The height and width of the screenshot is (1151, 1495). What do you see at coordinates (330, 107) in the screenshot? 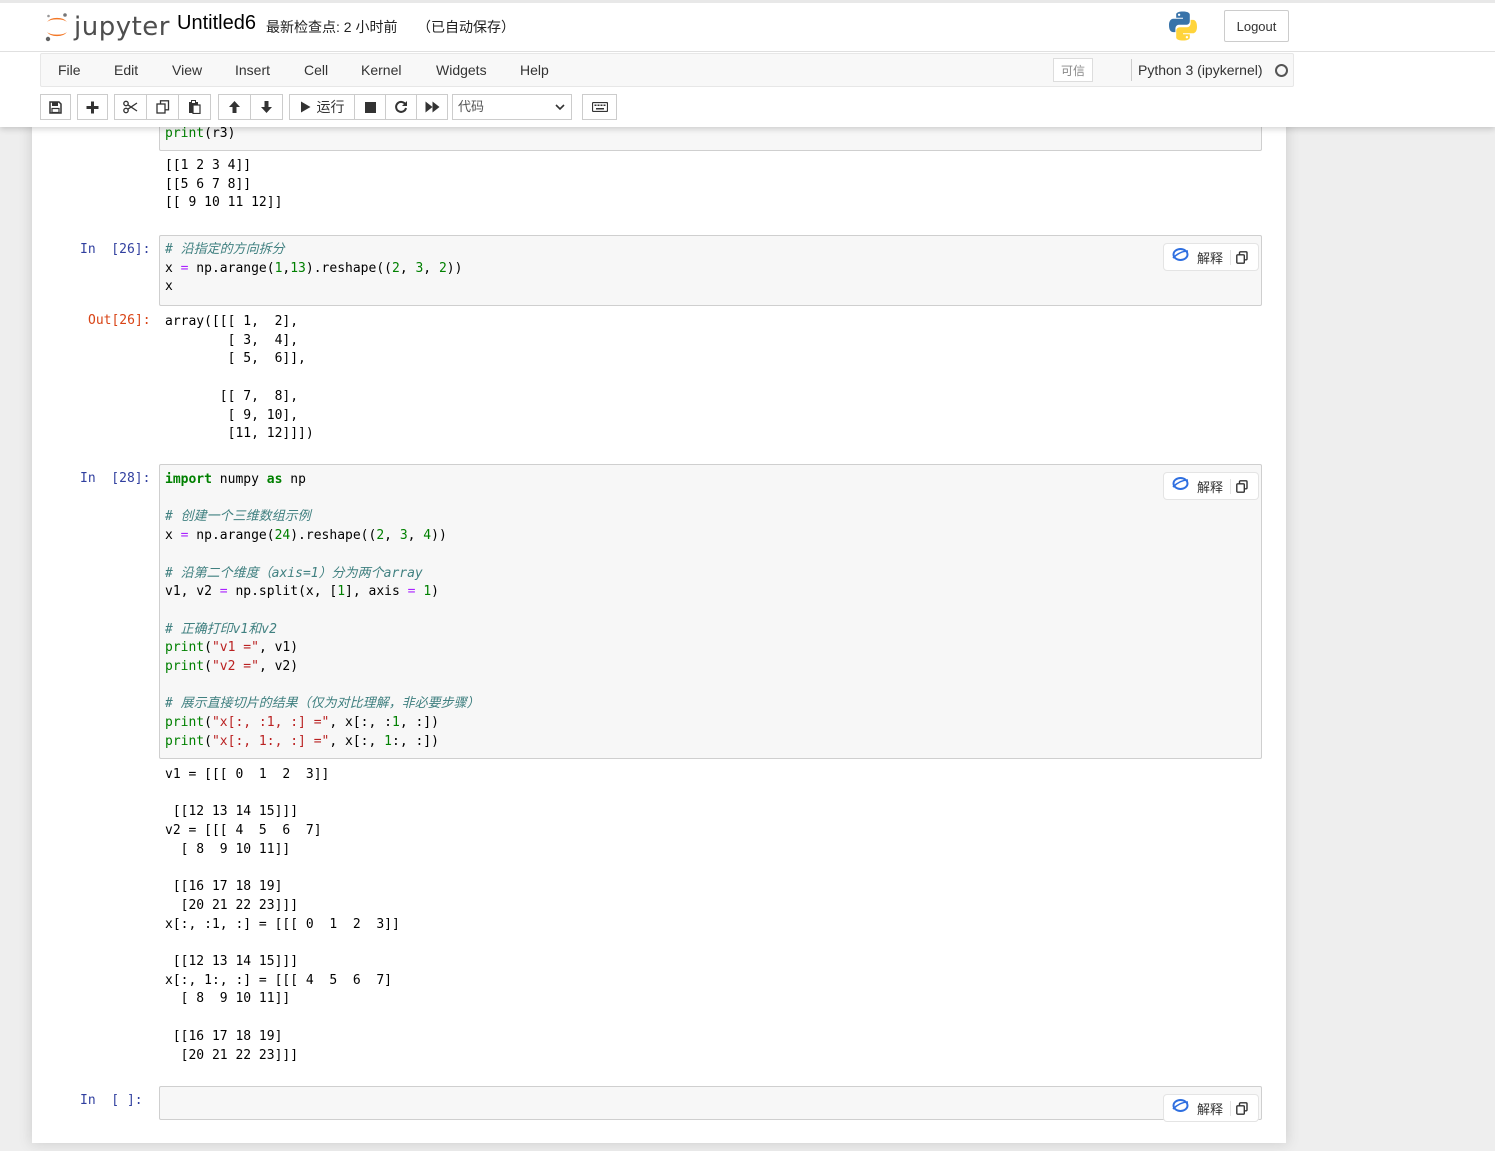
I see `run-label: 运行` at bounding box center [330, 107].